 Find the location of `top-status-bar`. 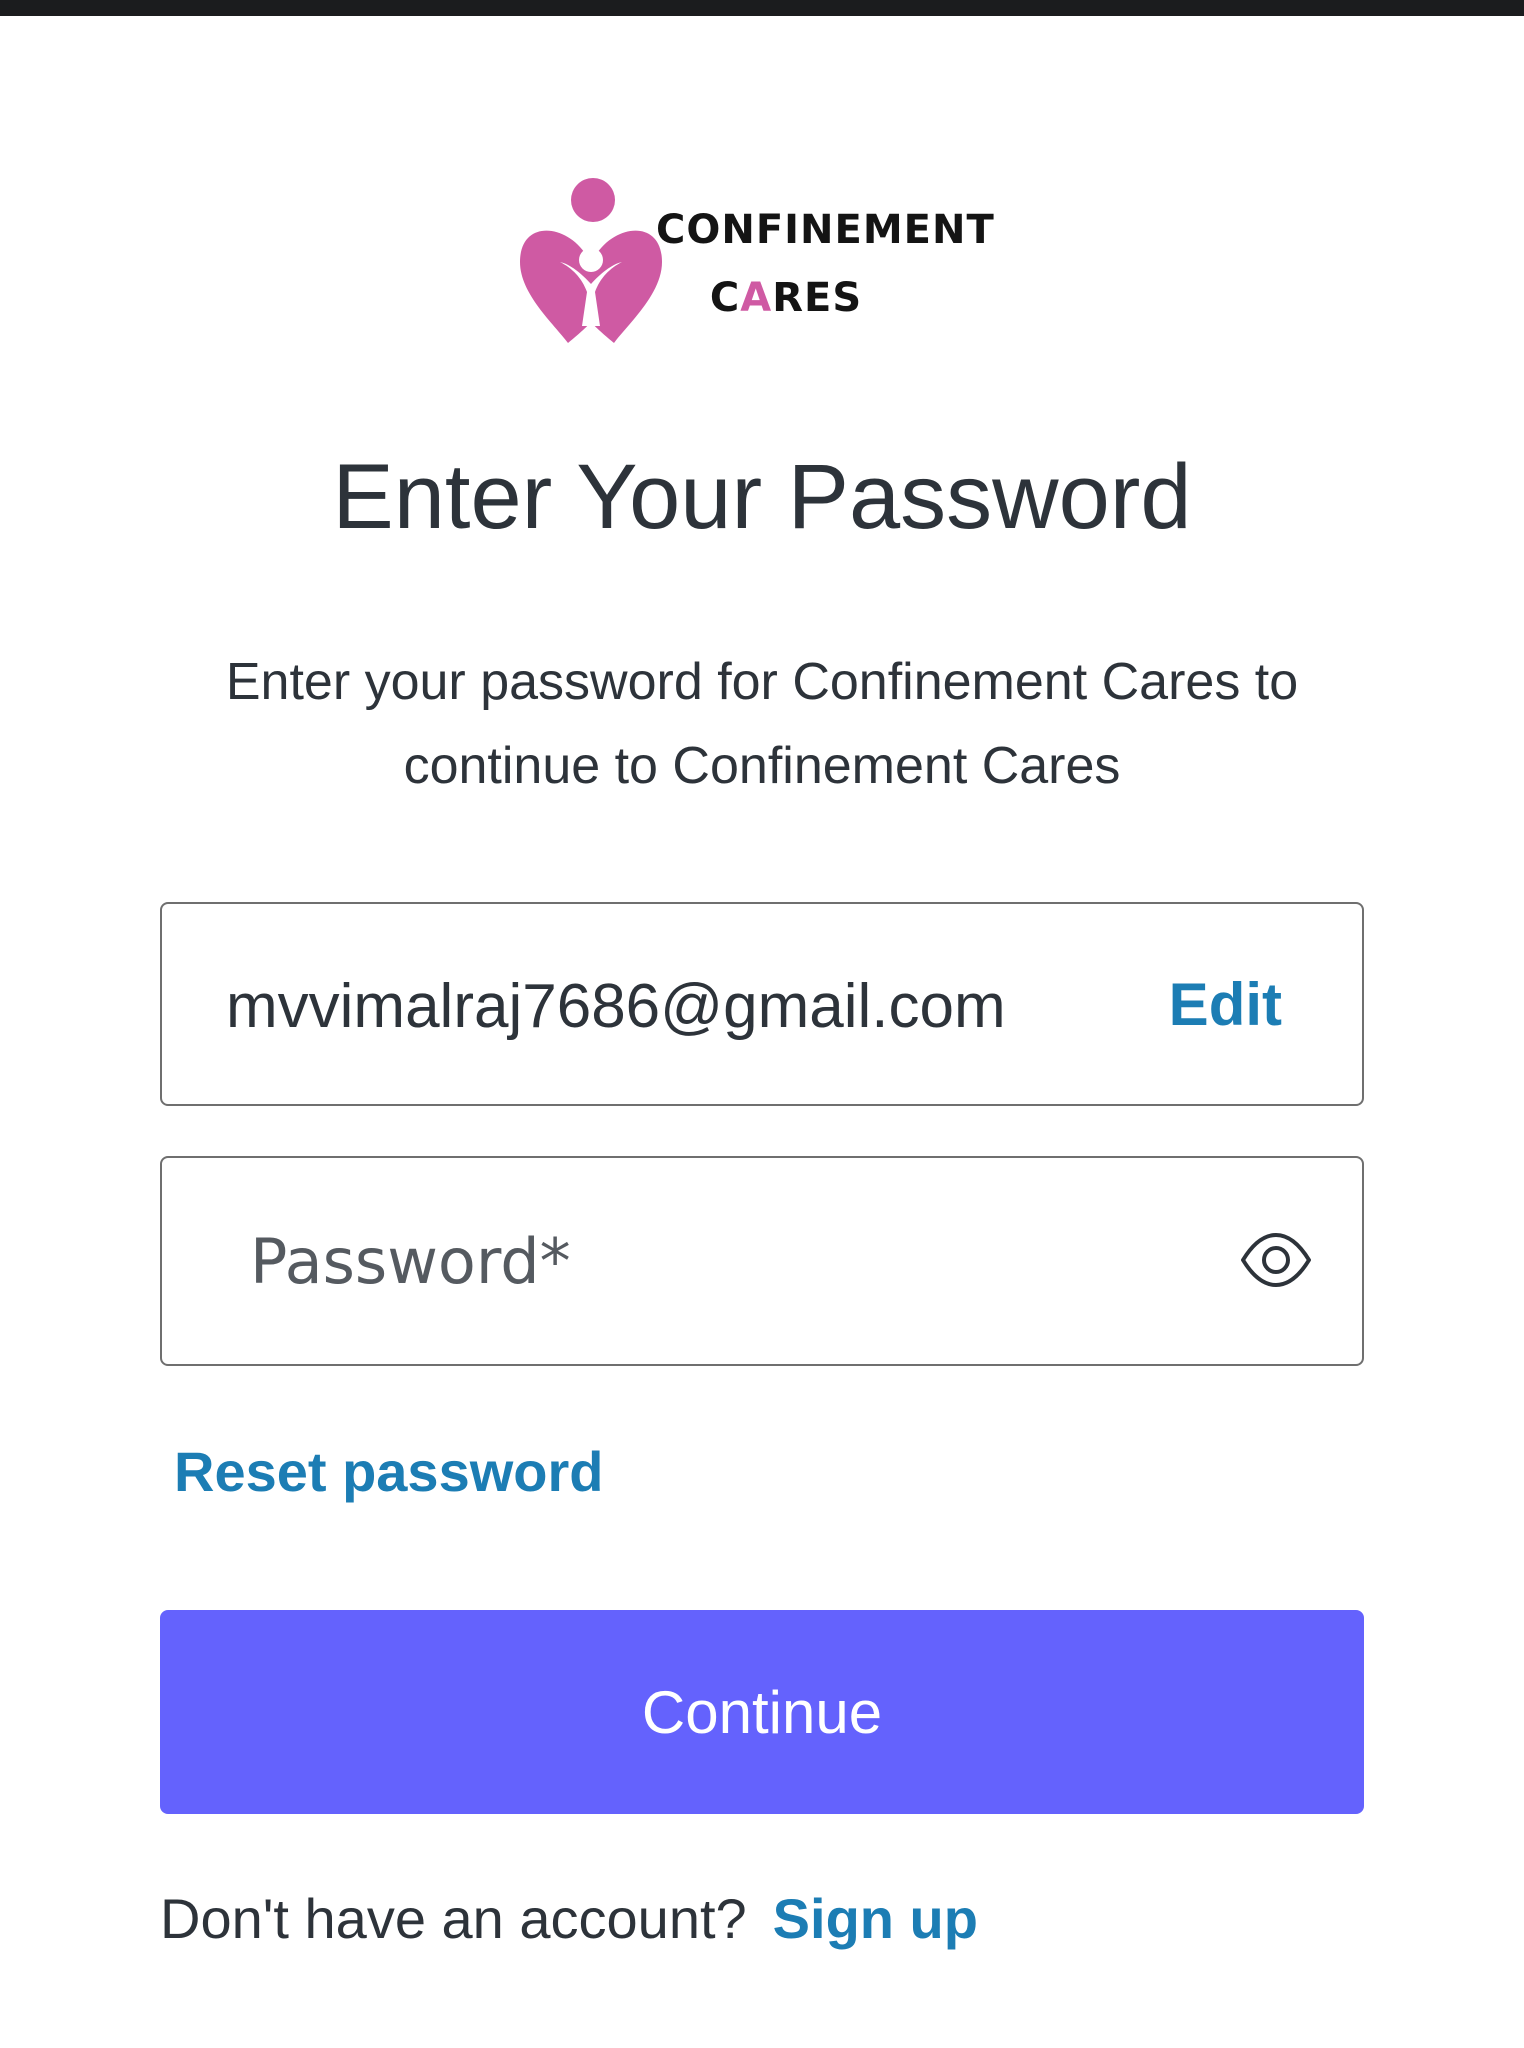

top-status-bar is located at coordinates (762, 8).